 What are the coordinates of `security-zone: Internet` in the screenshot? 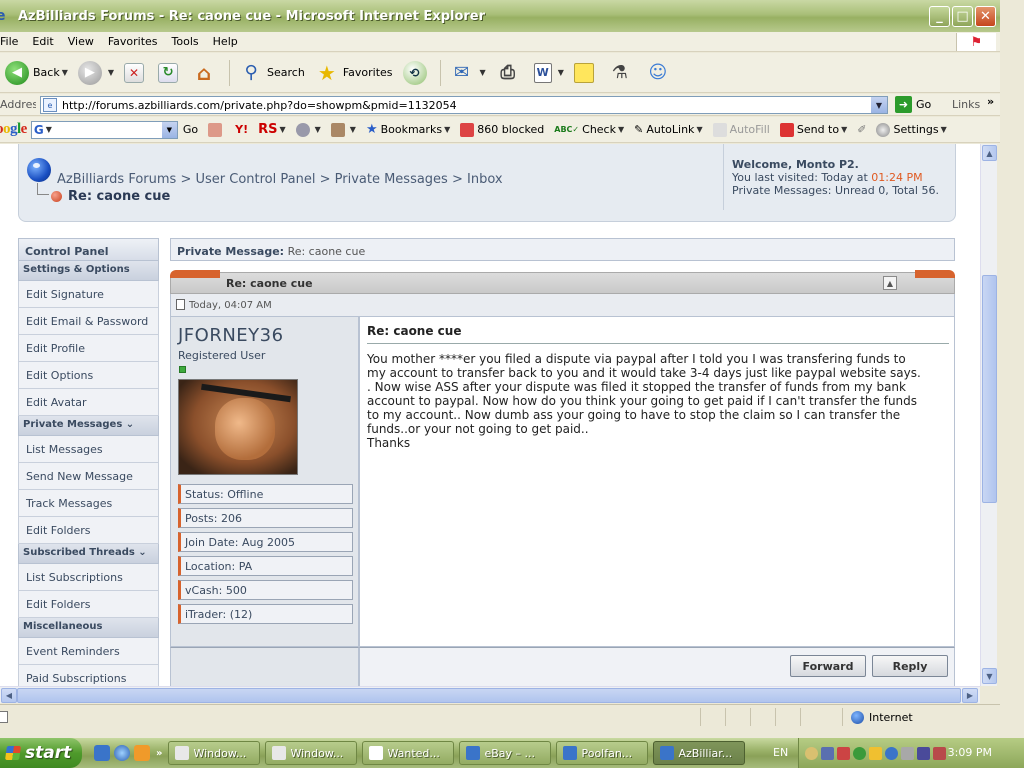 It's located at (877, 717).